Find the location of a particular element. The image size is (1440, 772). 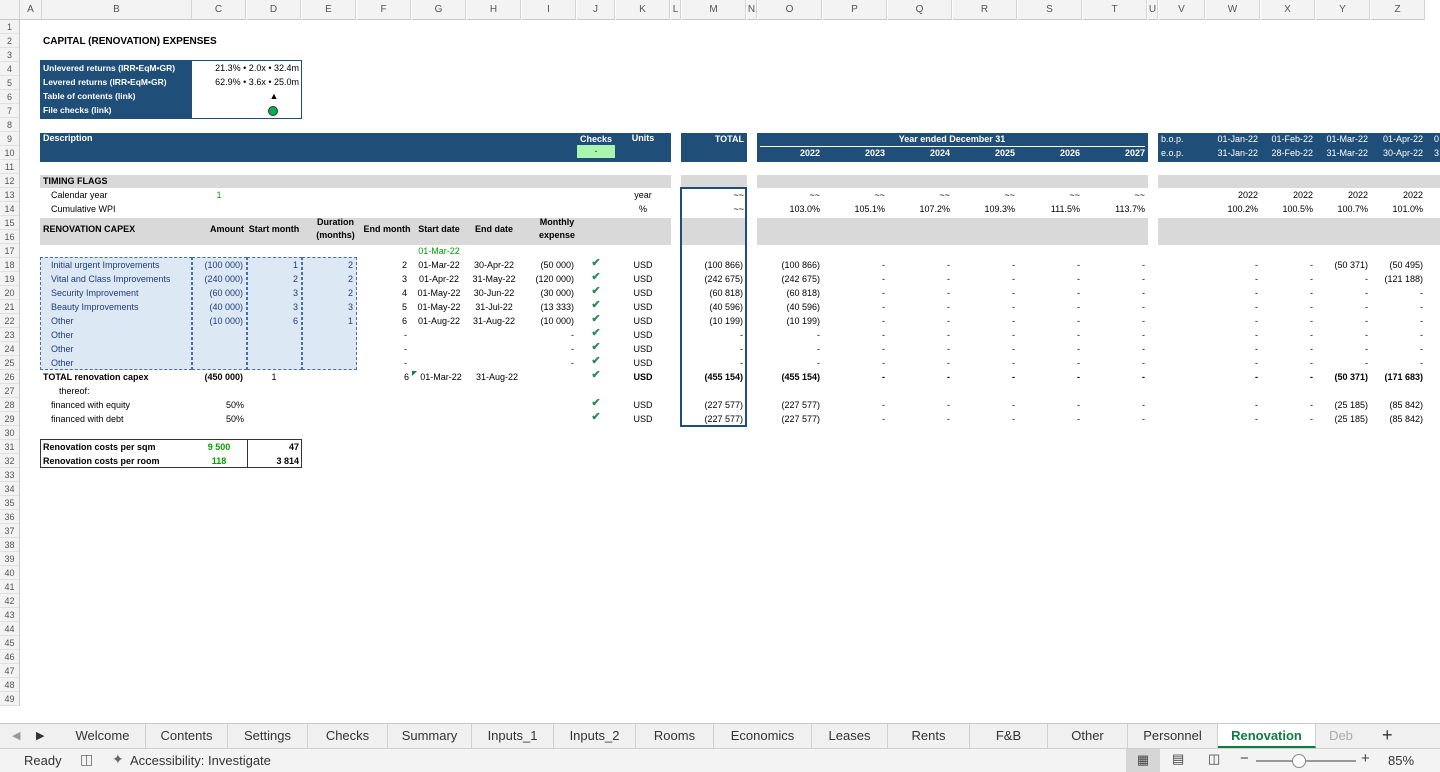

row-header: 27 is located at coordinates (10, 391).